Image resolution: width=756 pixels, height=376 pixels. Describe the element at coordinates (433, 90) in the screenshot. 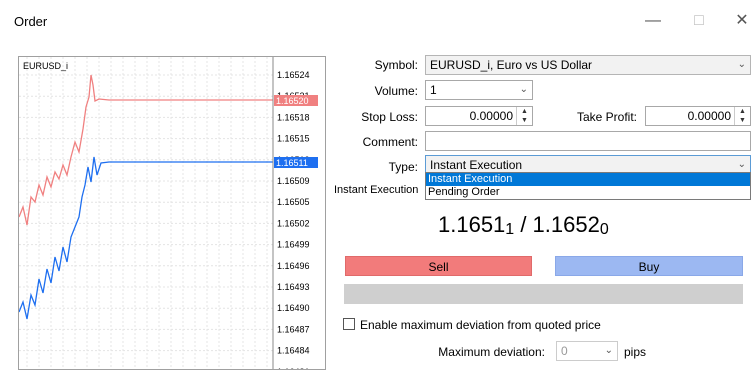

I see `volume-value: 1` at that location.